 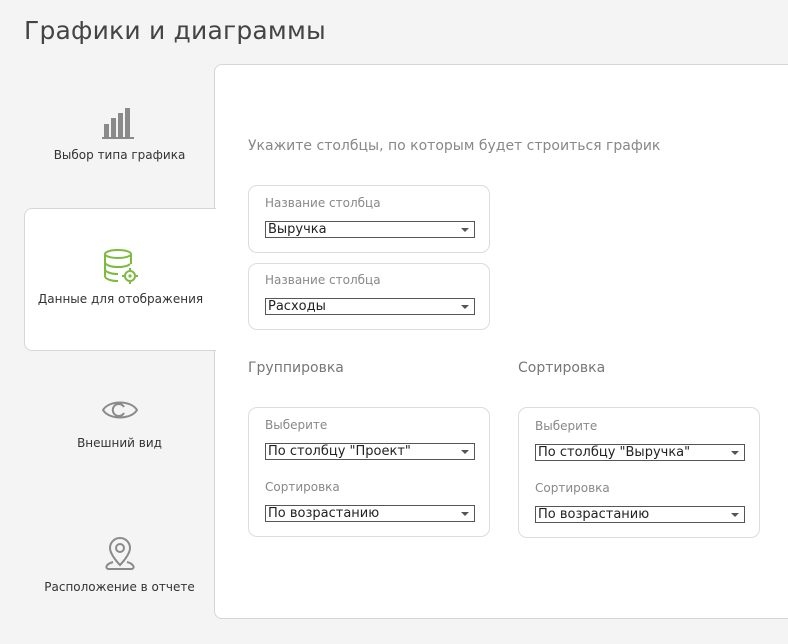 What do you see at coordinates (339, 451) in the screenshot?
I see `grouping-column-value: По столбцу "Проект"` at bounding box center [339, 451].